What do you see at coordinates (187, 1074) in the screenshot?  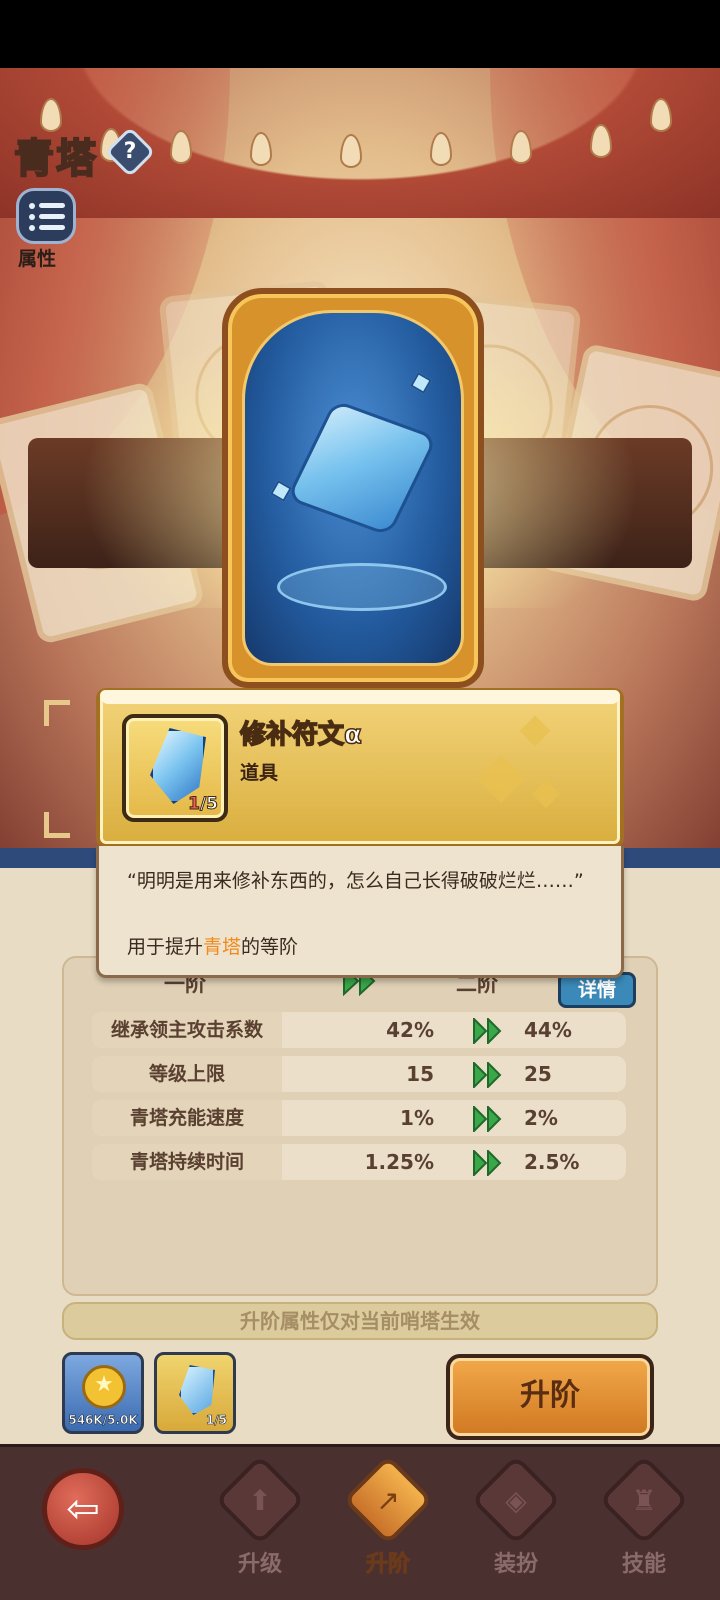 I see `stat-name: 等级上限` at bounding box center [187, 1074].